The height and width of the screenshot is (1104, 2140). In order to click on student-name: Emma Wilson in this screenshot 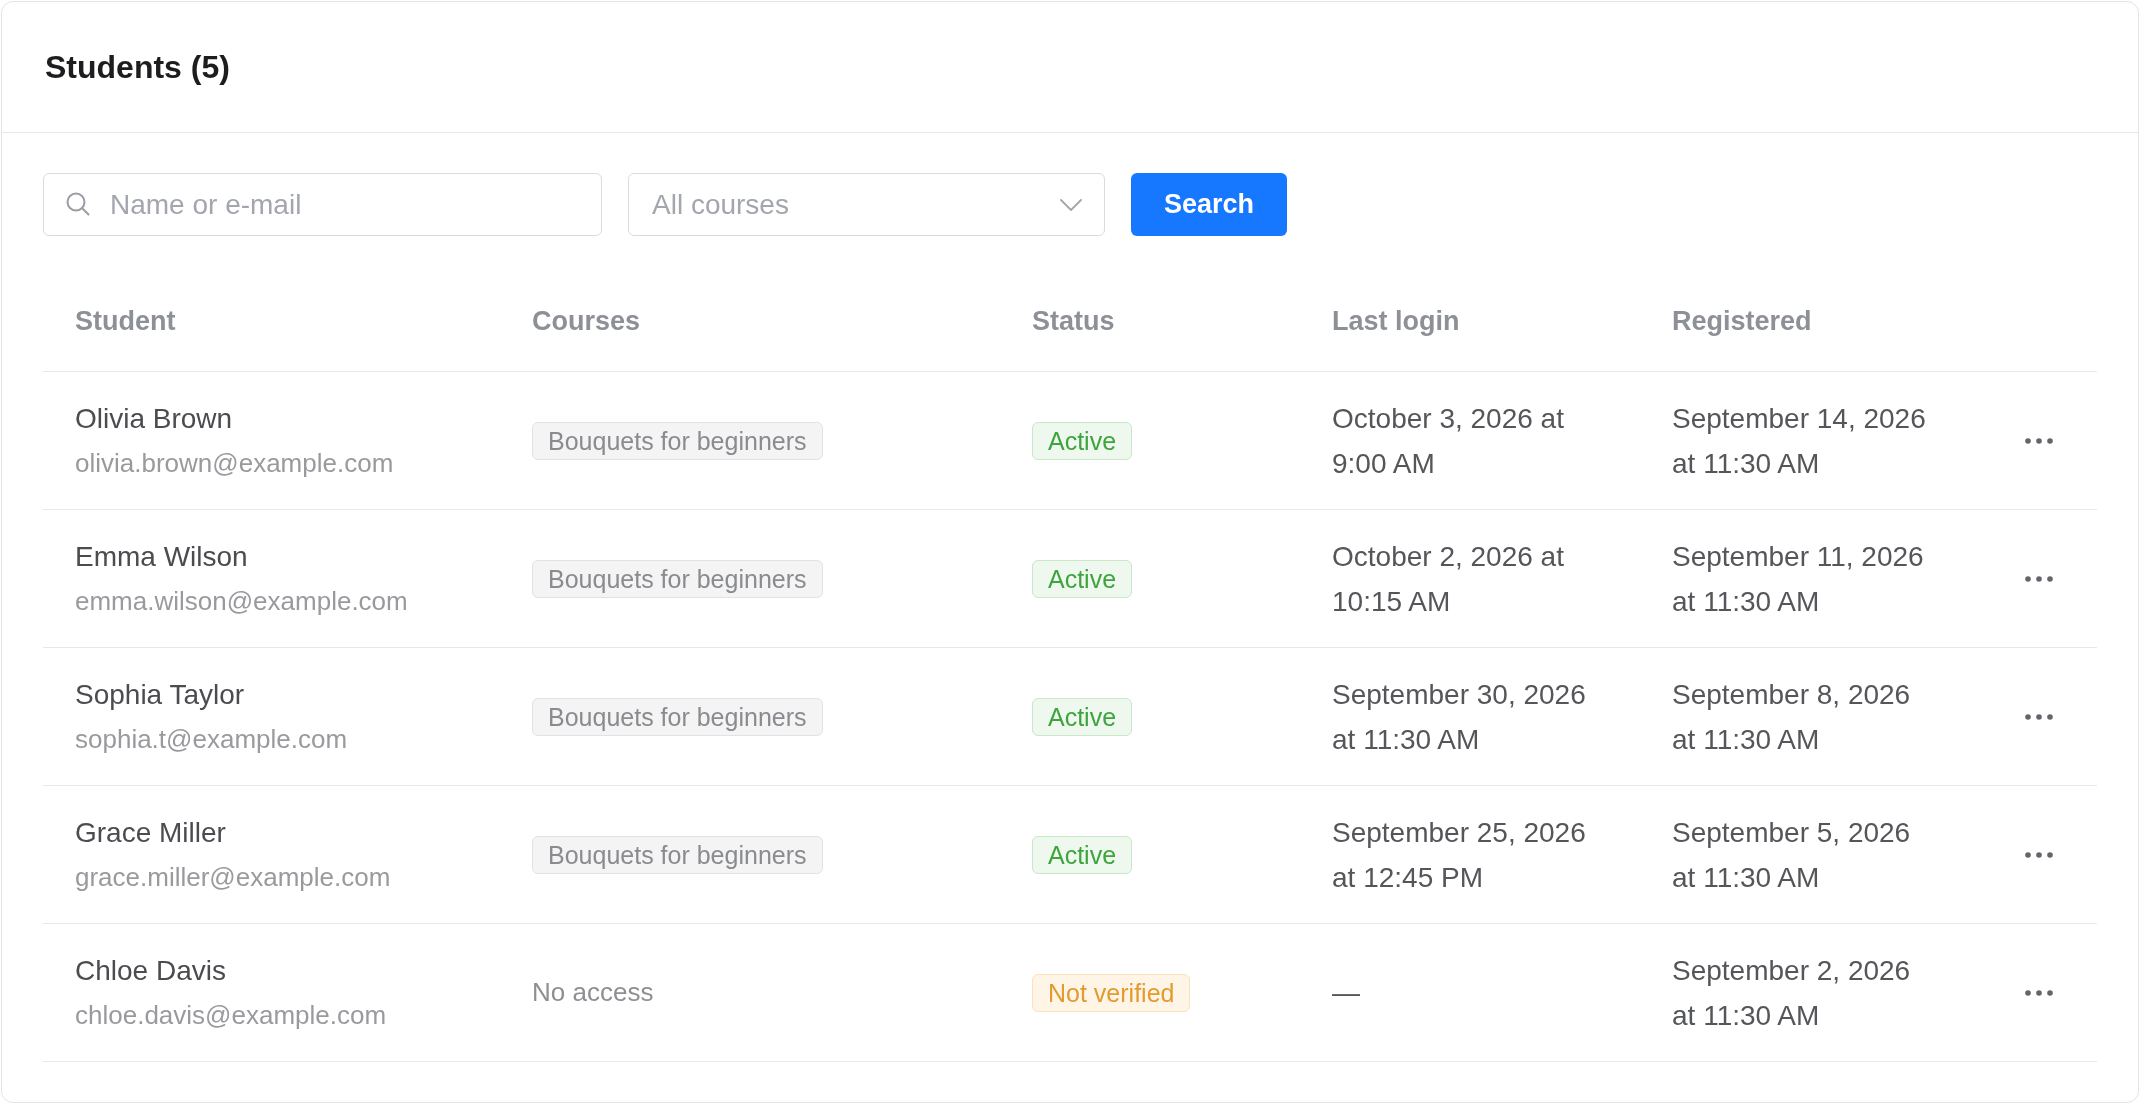, I will do `click(161, 556)`.